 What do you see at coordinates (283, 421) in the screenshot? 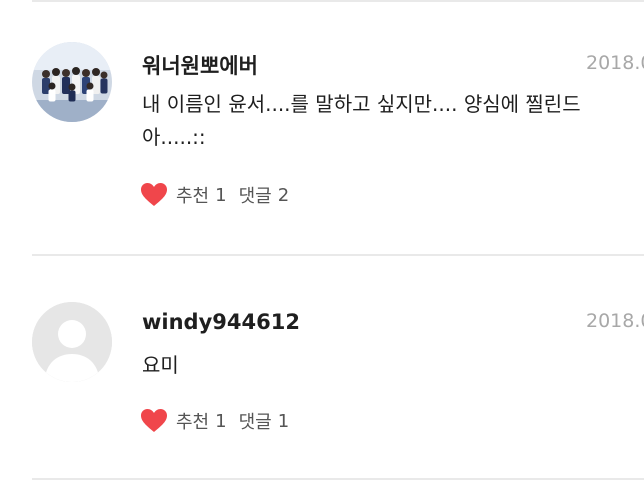
I see `reply-count: 1` at bounding box center [283, 421].